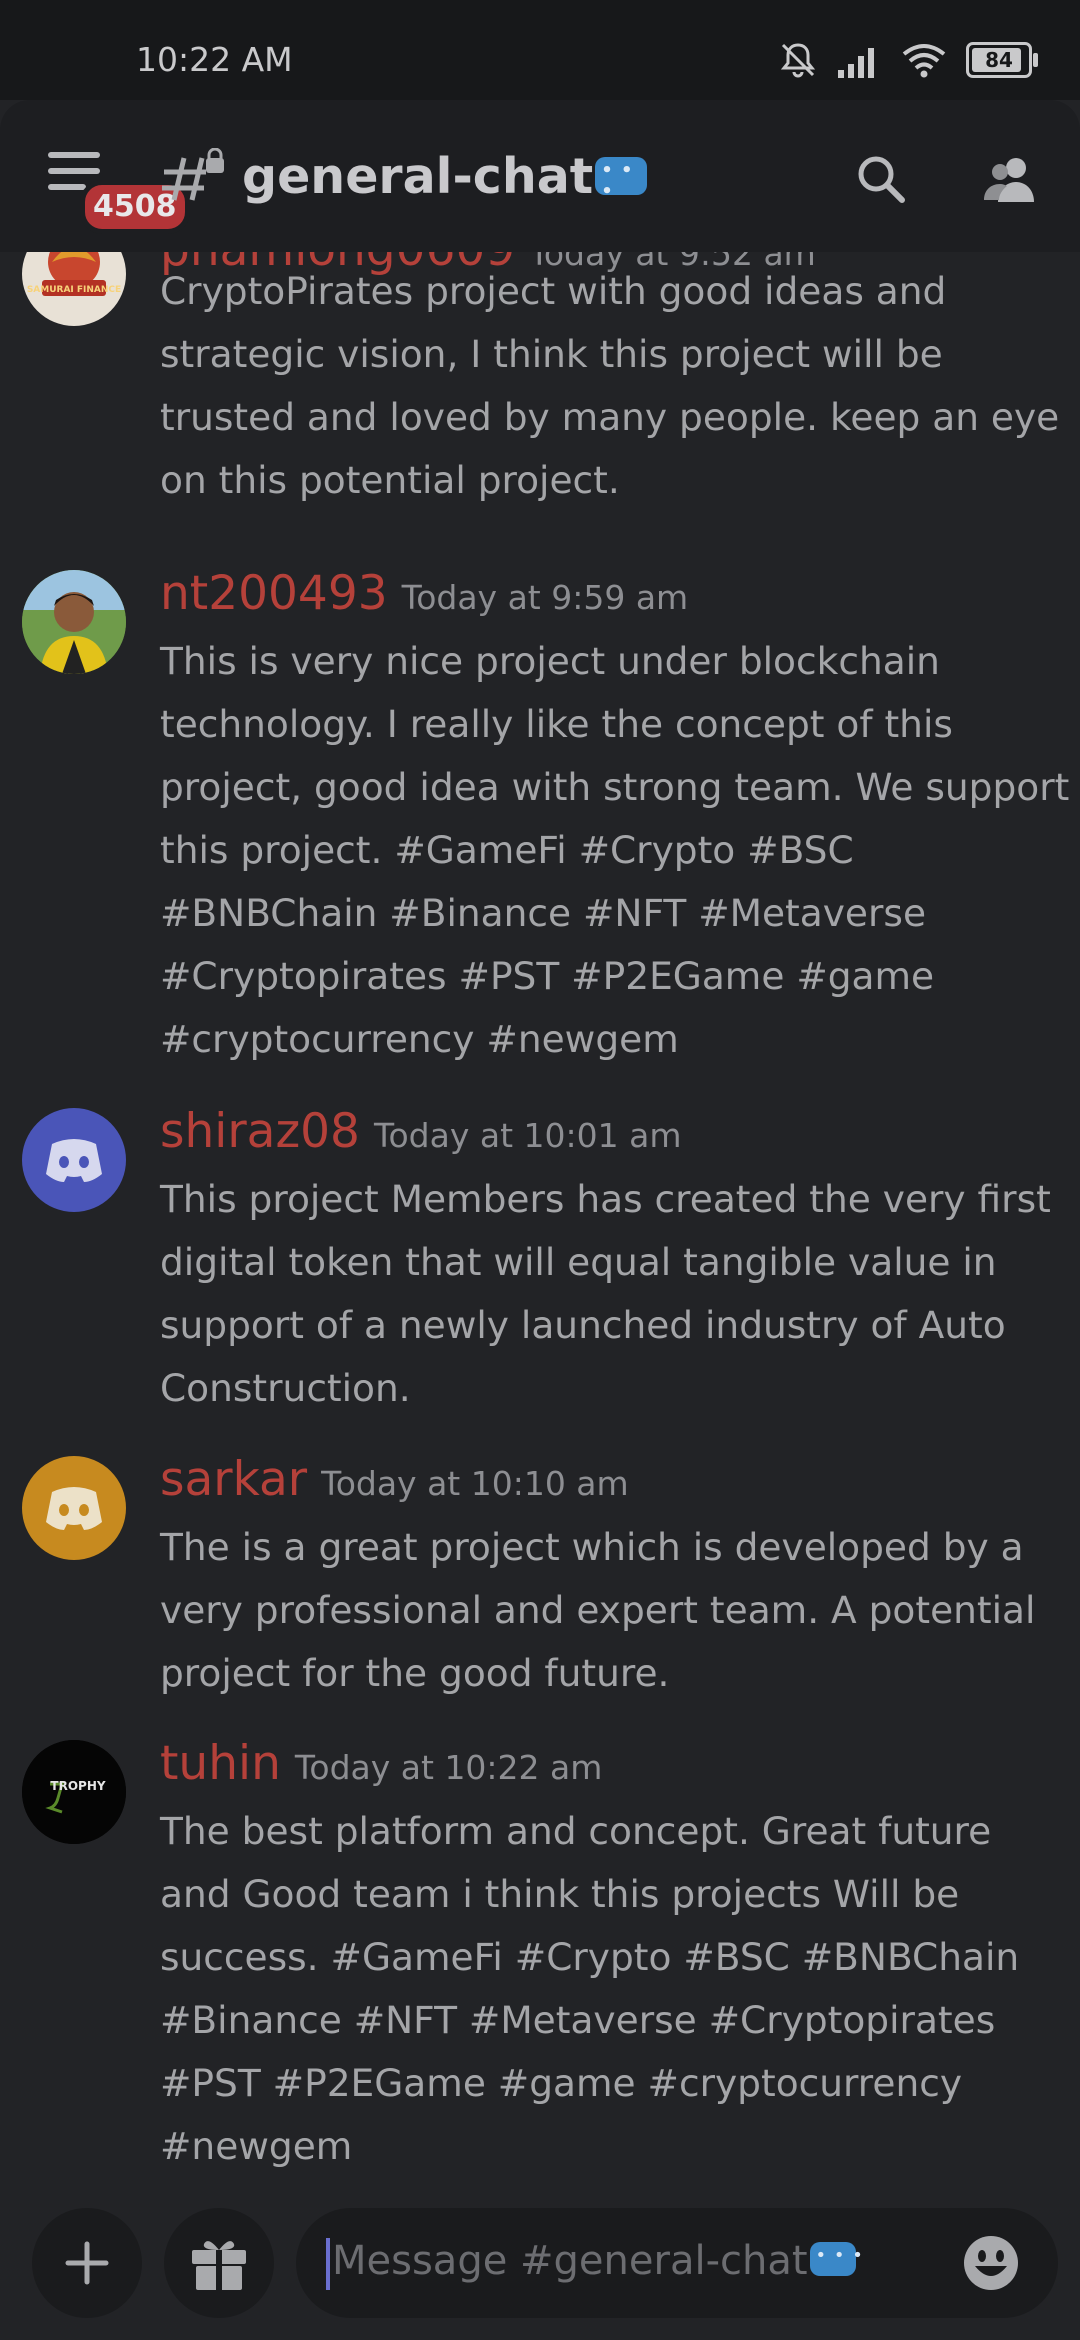 The height and width of the screenshot is (2340, 1080). Describe the element at coordinates (77, 1786) in the screenshot. I see `svg-text: TROPHY` at that location.